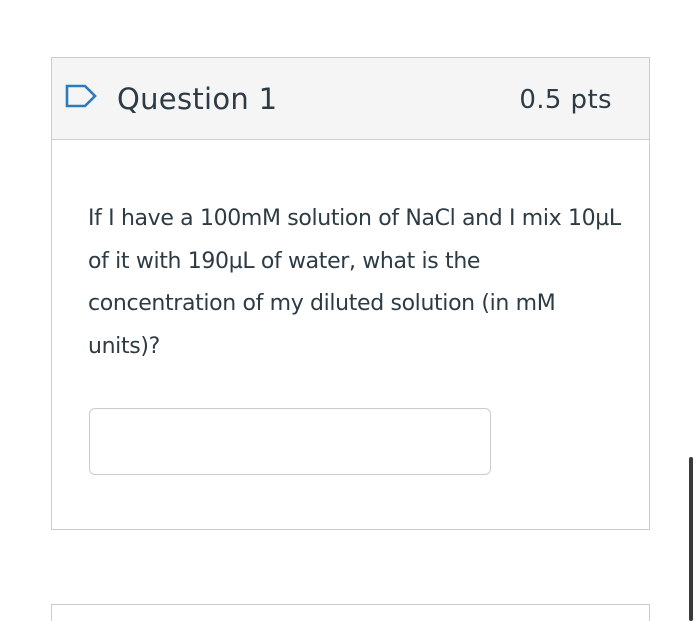 Image resolution: width=700 pixels, height=621 pixels. Describe the element at coordinates (565, 100) in the screenshot. I see `question-points: 0.5 pts` at that location.